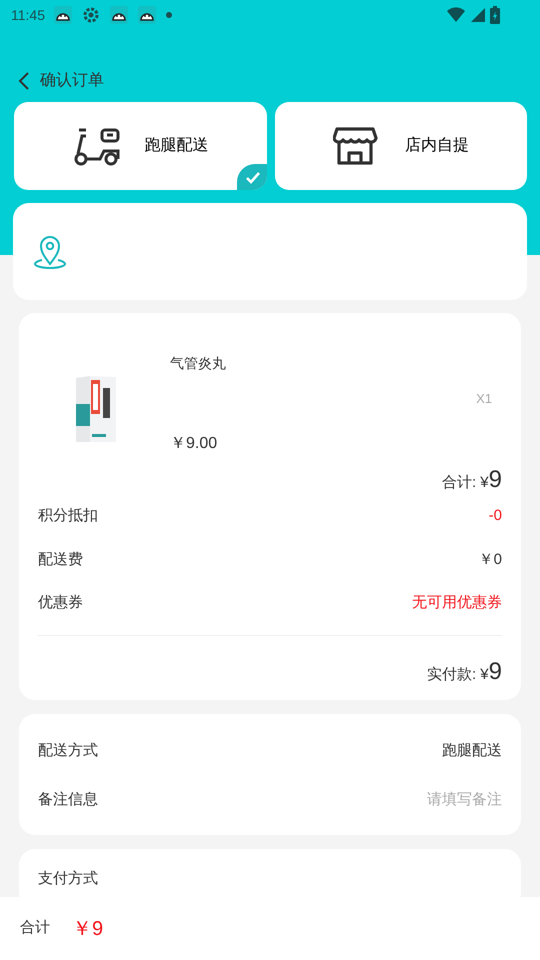 Image resolution: width=540 pixels, height=960 pixels. Describe the element at coordinates (28, 15) in the screenshot. I see `status-time: 11:45` at that location.